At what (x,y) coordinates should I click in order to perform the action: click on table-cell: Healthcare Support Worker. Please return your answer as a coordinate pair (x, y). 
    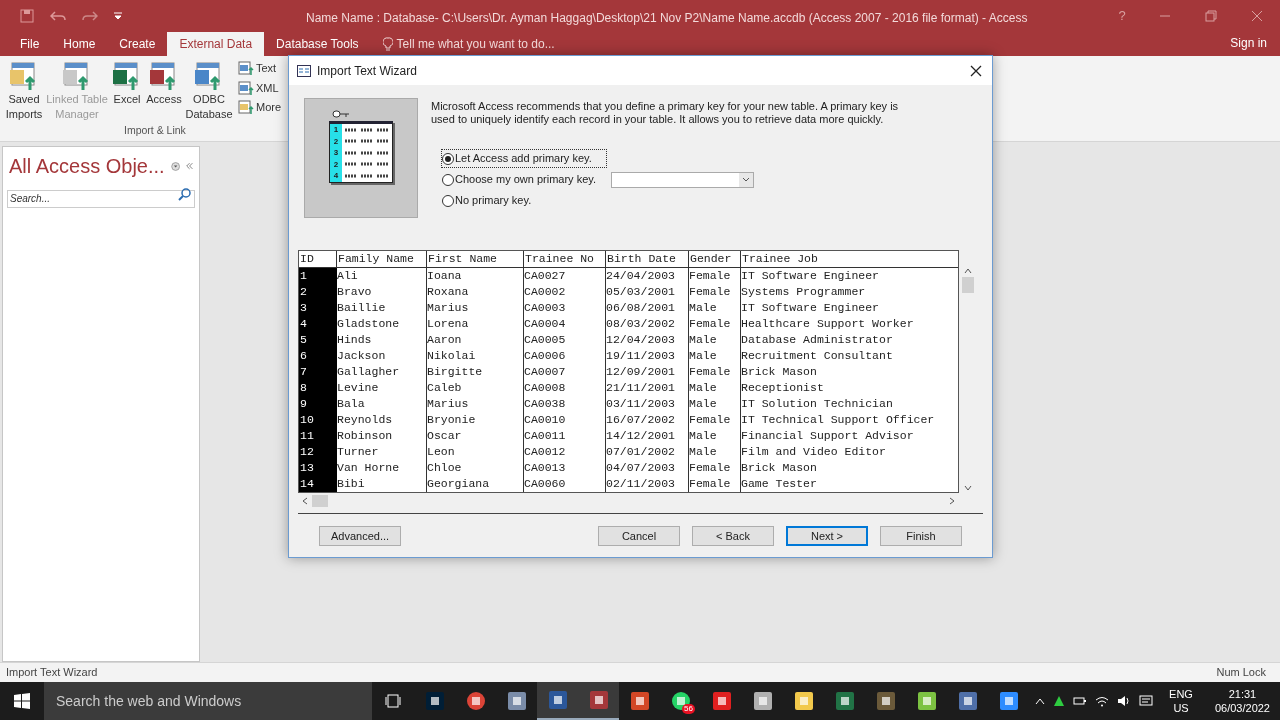
    Looking at the image, I should click on (849, 324).